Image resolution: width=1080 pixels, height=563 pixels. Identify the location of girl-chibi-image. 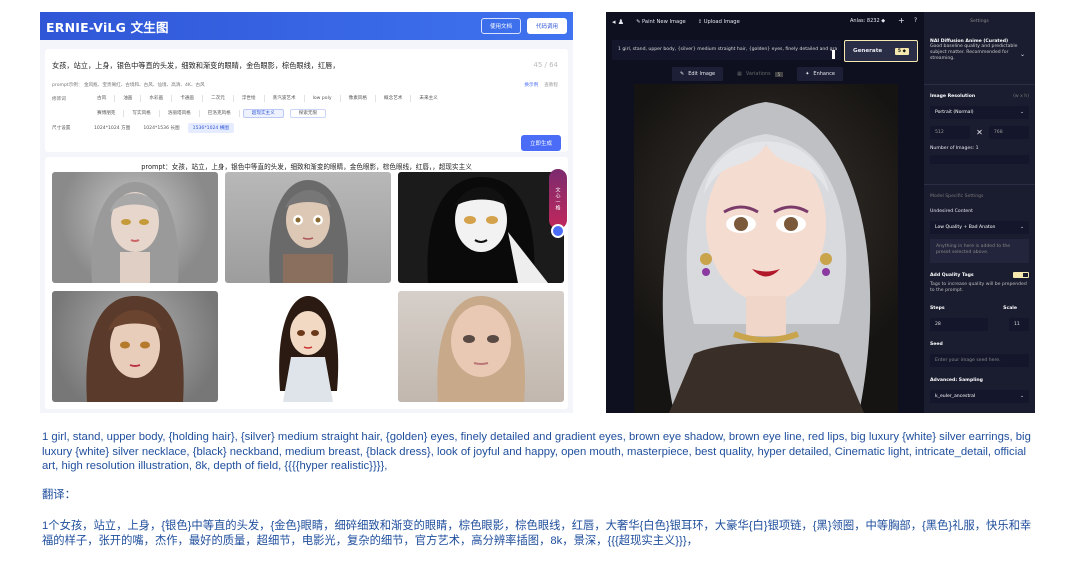
(309, 349).